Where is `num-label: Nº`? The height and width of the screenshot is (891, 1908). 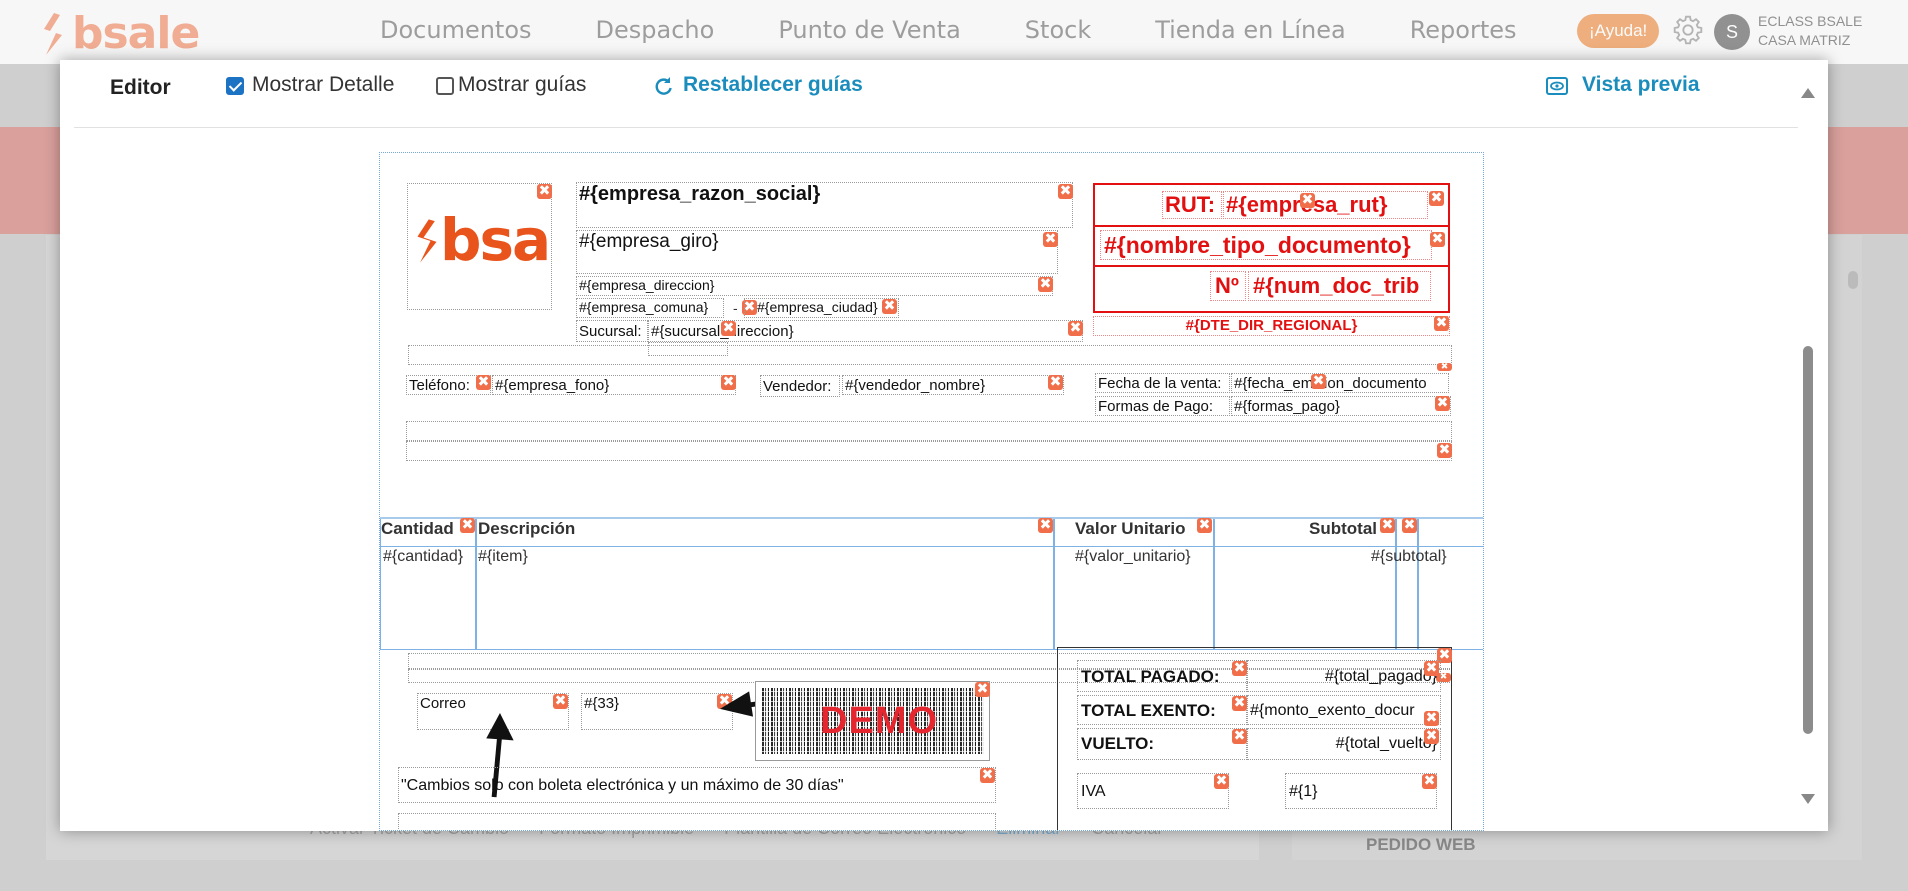
num-label: Nº is located at coordinates (1228, 286).